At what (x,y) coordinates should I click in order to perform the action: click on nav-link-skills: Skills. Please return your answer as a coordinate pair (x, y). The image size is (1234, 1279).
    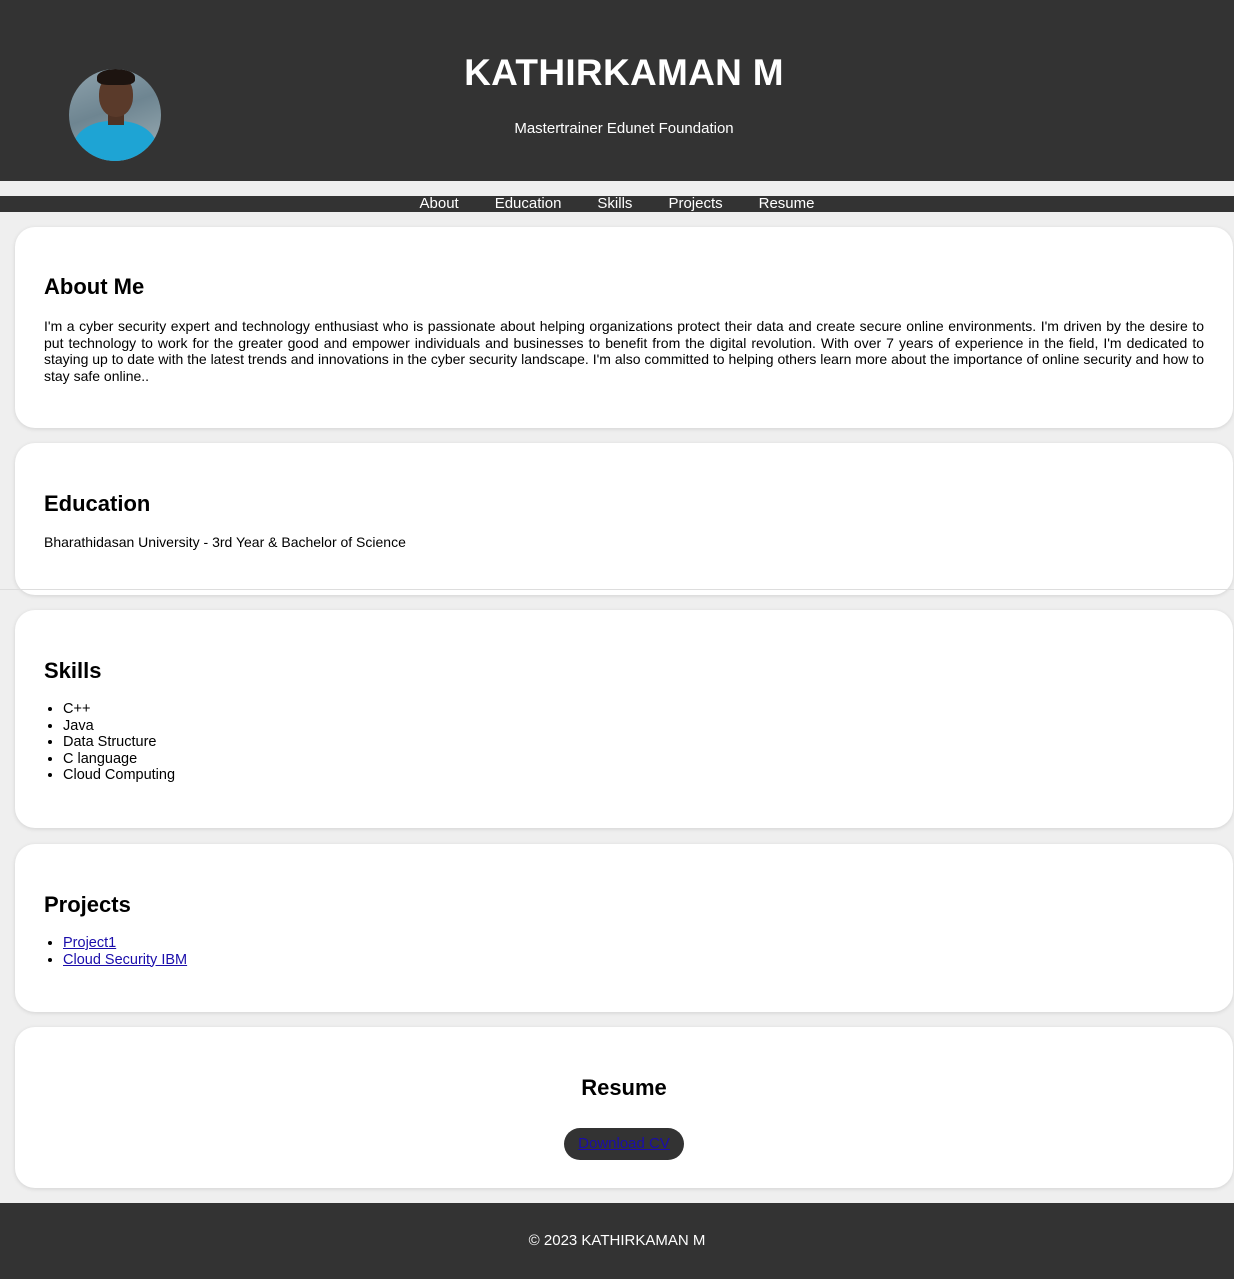
    Looking at the image, I should click on (614, 204).